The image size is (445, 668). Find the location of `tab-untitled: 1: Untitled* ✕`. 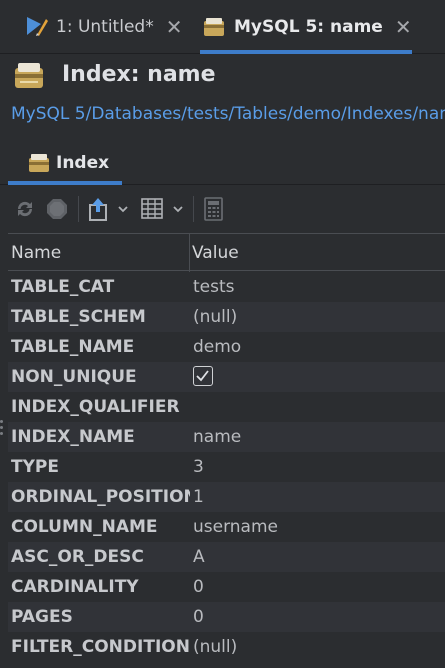

tab-untitled: 1: Untitled* ✕ is located at coordinates (113, 27).